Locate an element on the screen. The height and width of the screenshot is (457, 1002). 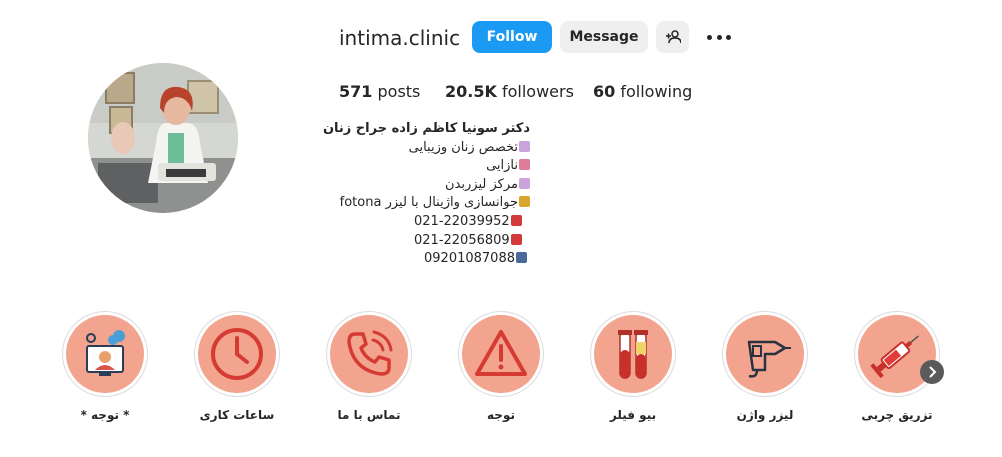
warning-icon is located at coordinates (501, 353).